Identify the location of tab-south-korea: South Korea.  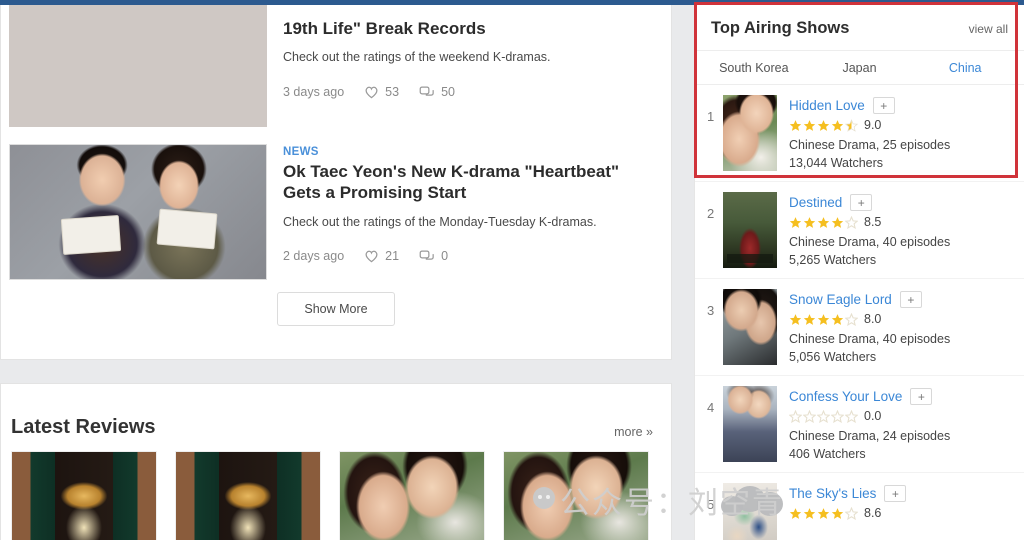
(754, 68).